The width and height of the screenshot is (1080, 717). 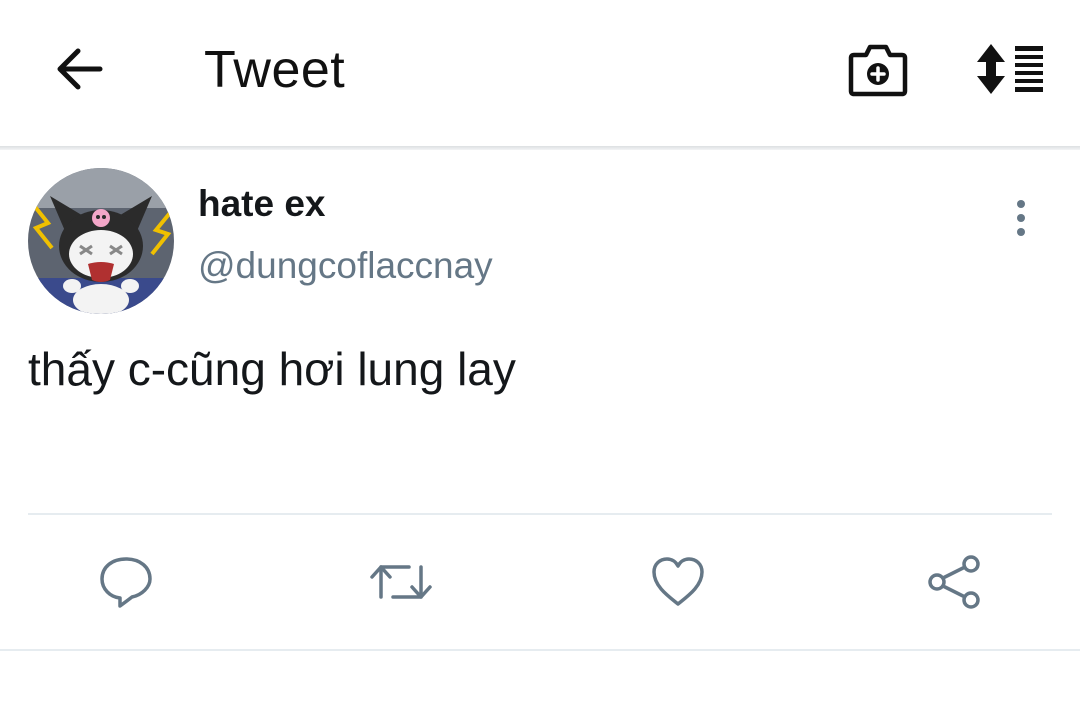 What do you see at coordinates (275, 70) in the screenshot?
I see `page-title: Tweet` at bounding box center [275, 70].